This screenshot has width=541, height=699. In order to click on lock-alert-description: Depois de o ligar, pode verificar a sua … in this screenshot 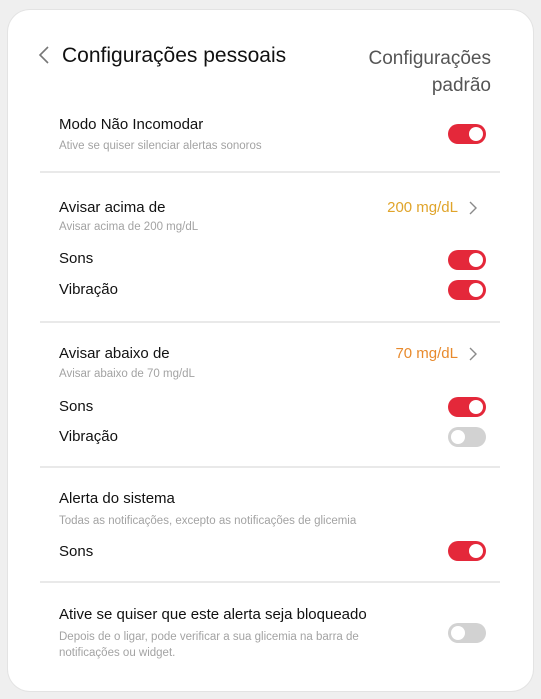, I will do `click(209, 645)`.